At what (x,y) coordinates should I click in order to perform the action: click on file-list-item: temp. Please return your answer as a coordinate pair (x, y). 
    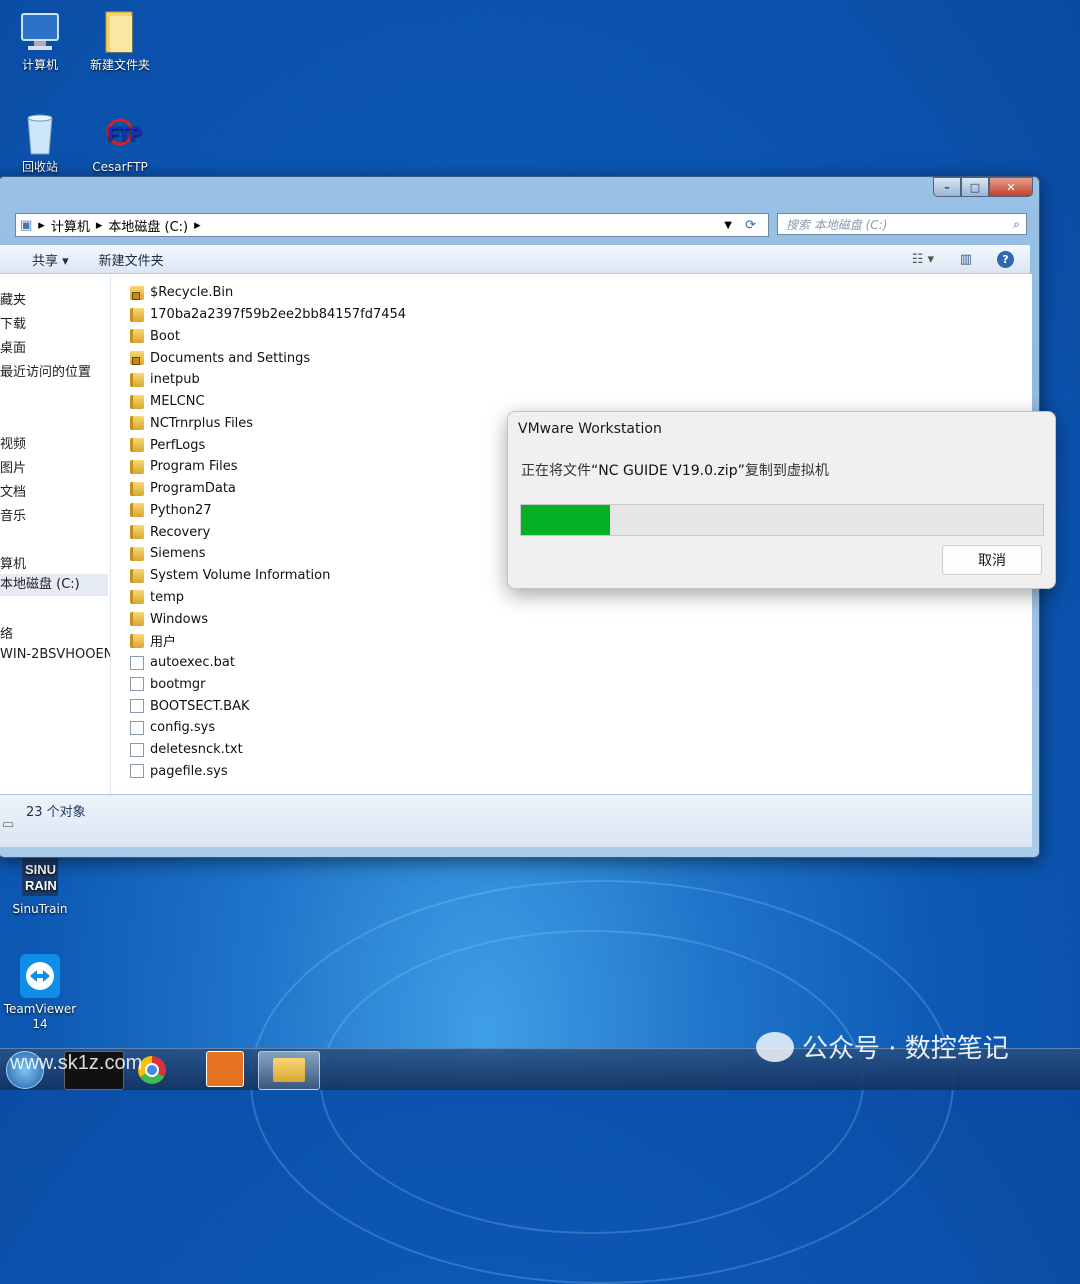
    Looking at the image, I should click on (268, 598).